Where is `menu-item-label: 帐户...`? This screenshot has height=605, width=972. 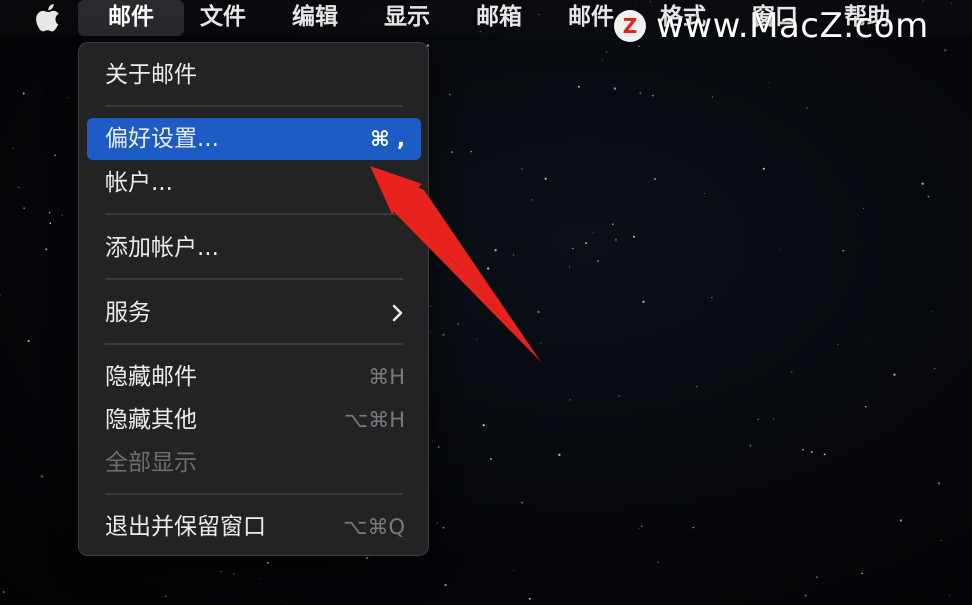 menu-item-label: 帐户... is located at coordinates (139, 183).